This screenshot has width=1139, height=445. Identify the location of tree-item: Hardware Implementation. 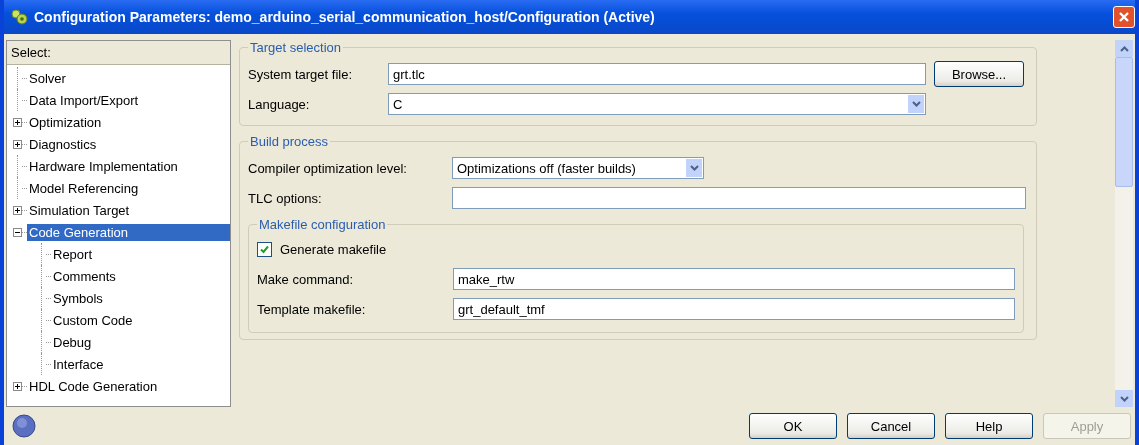
(103, 166).